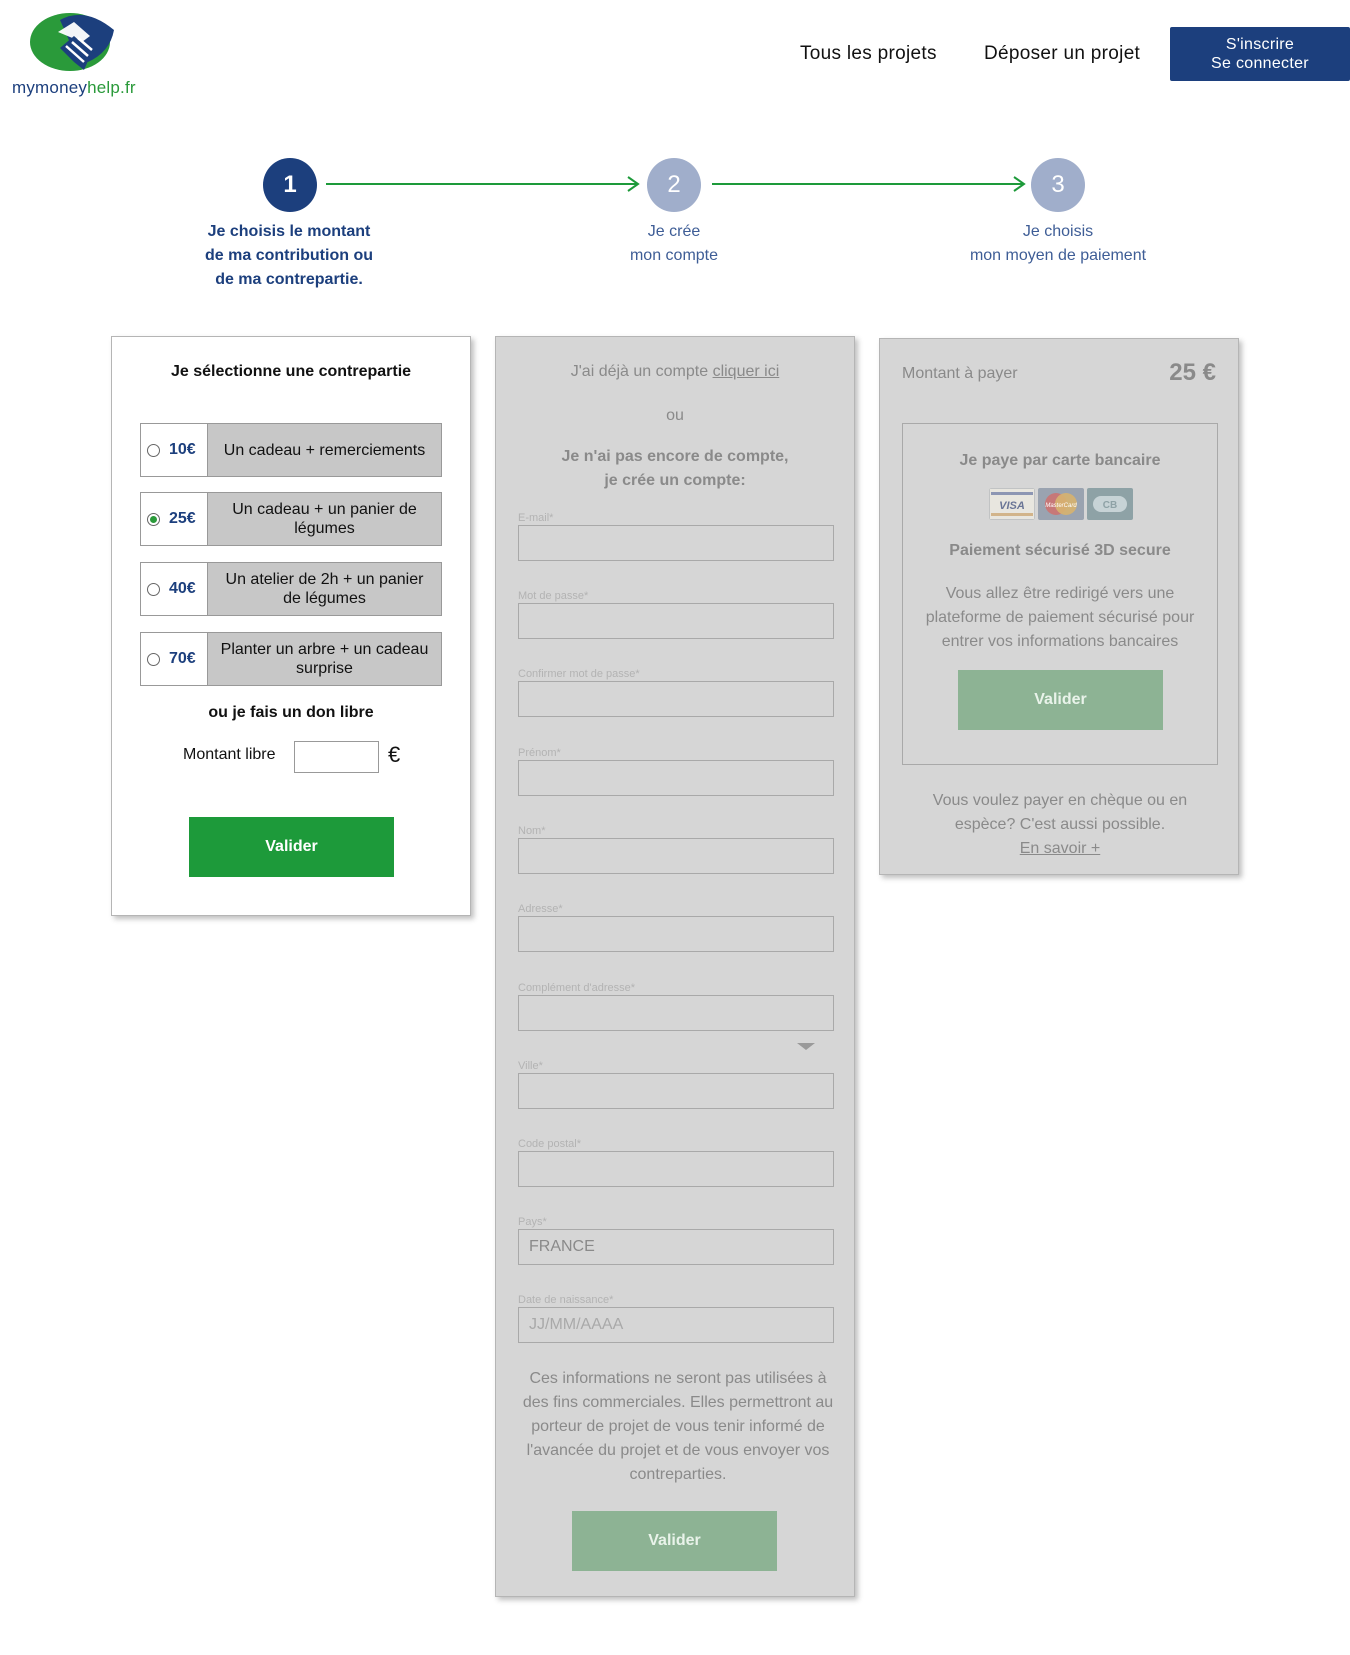 This screenshot has height=1655, width=1350. Describe the element at coordinates (676, 934) in the screenshot. I see `adresse-field` at that location.